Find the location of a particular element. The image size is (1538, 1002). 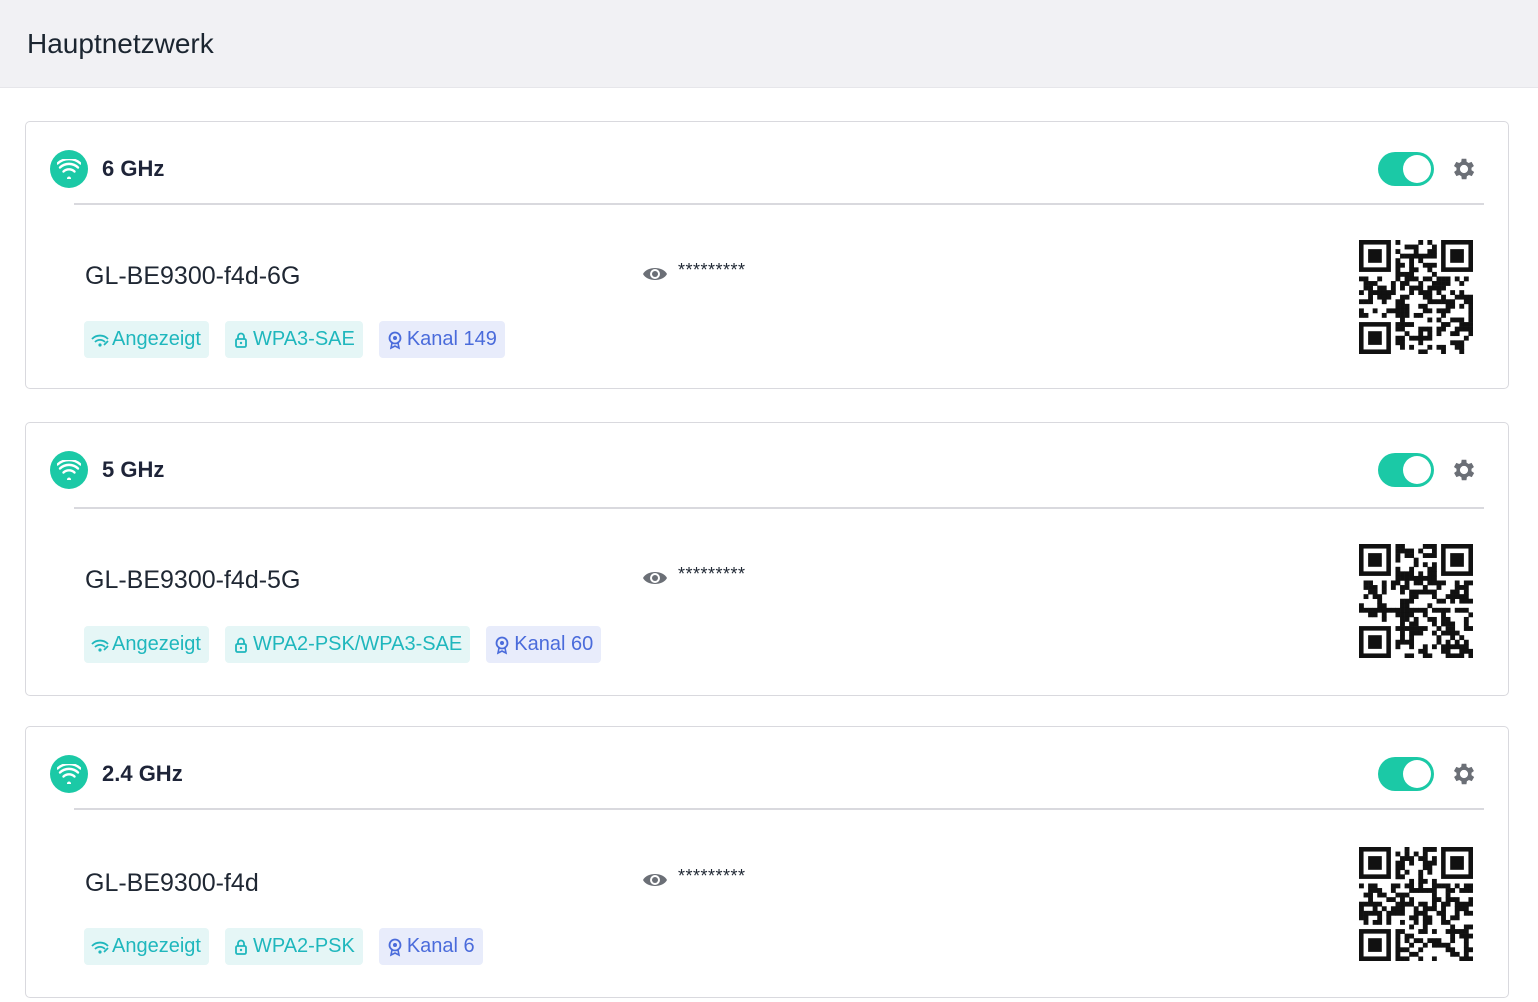

channel-label: Kanal 6 is located at coordinates (440, 946).